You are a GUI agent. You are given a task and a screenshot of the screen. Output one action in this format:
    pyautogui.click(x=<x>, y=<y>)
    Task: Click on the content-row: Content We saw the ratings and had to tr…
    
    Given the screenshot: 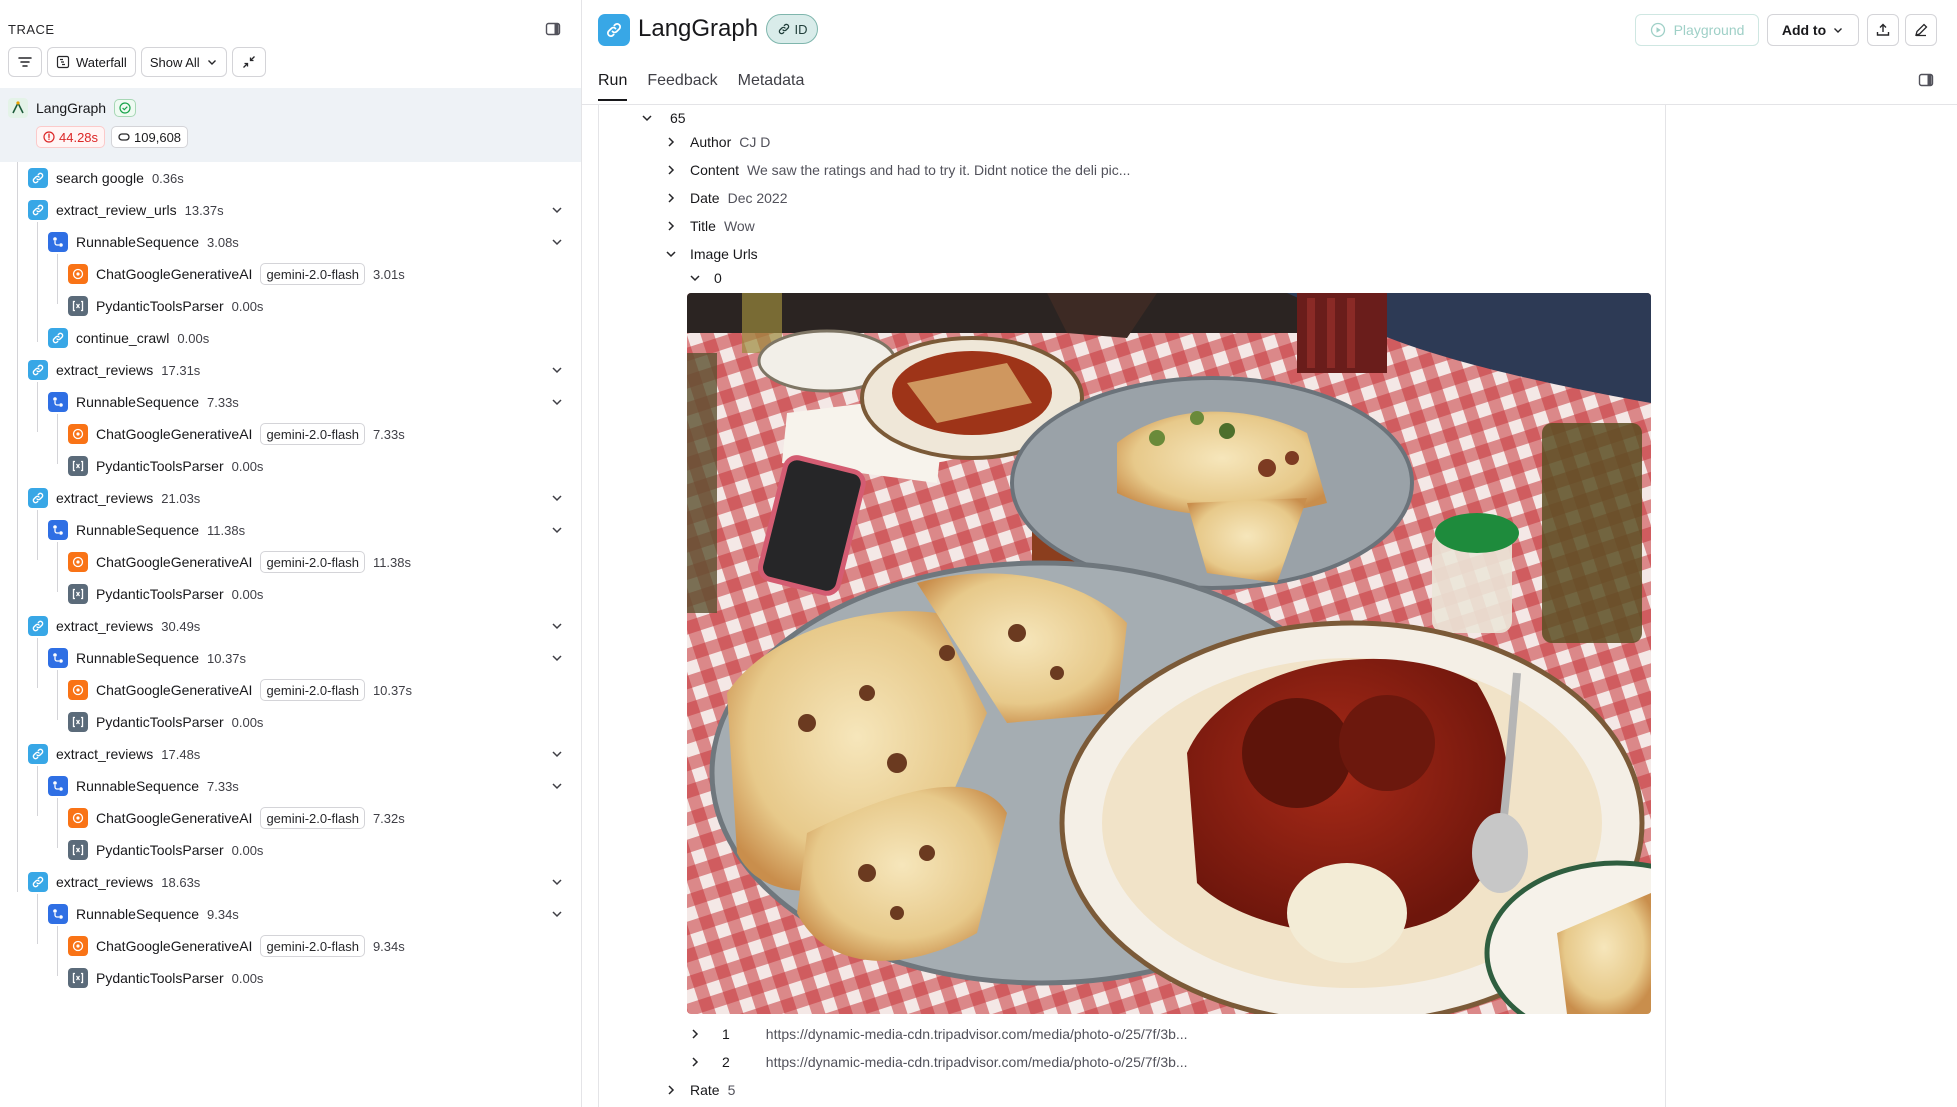 What is the action you would take?
    pyautogui.click(x=897, y=170)
    